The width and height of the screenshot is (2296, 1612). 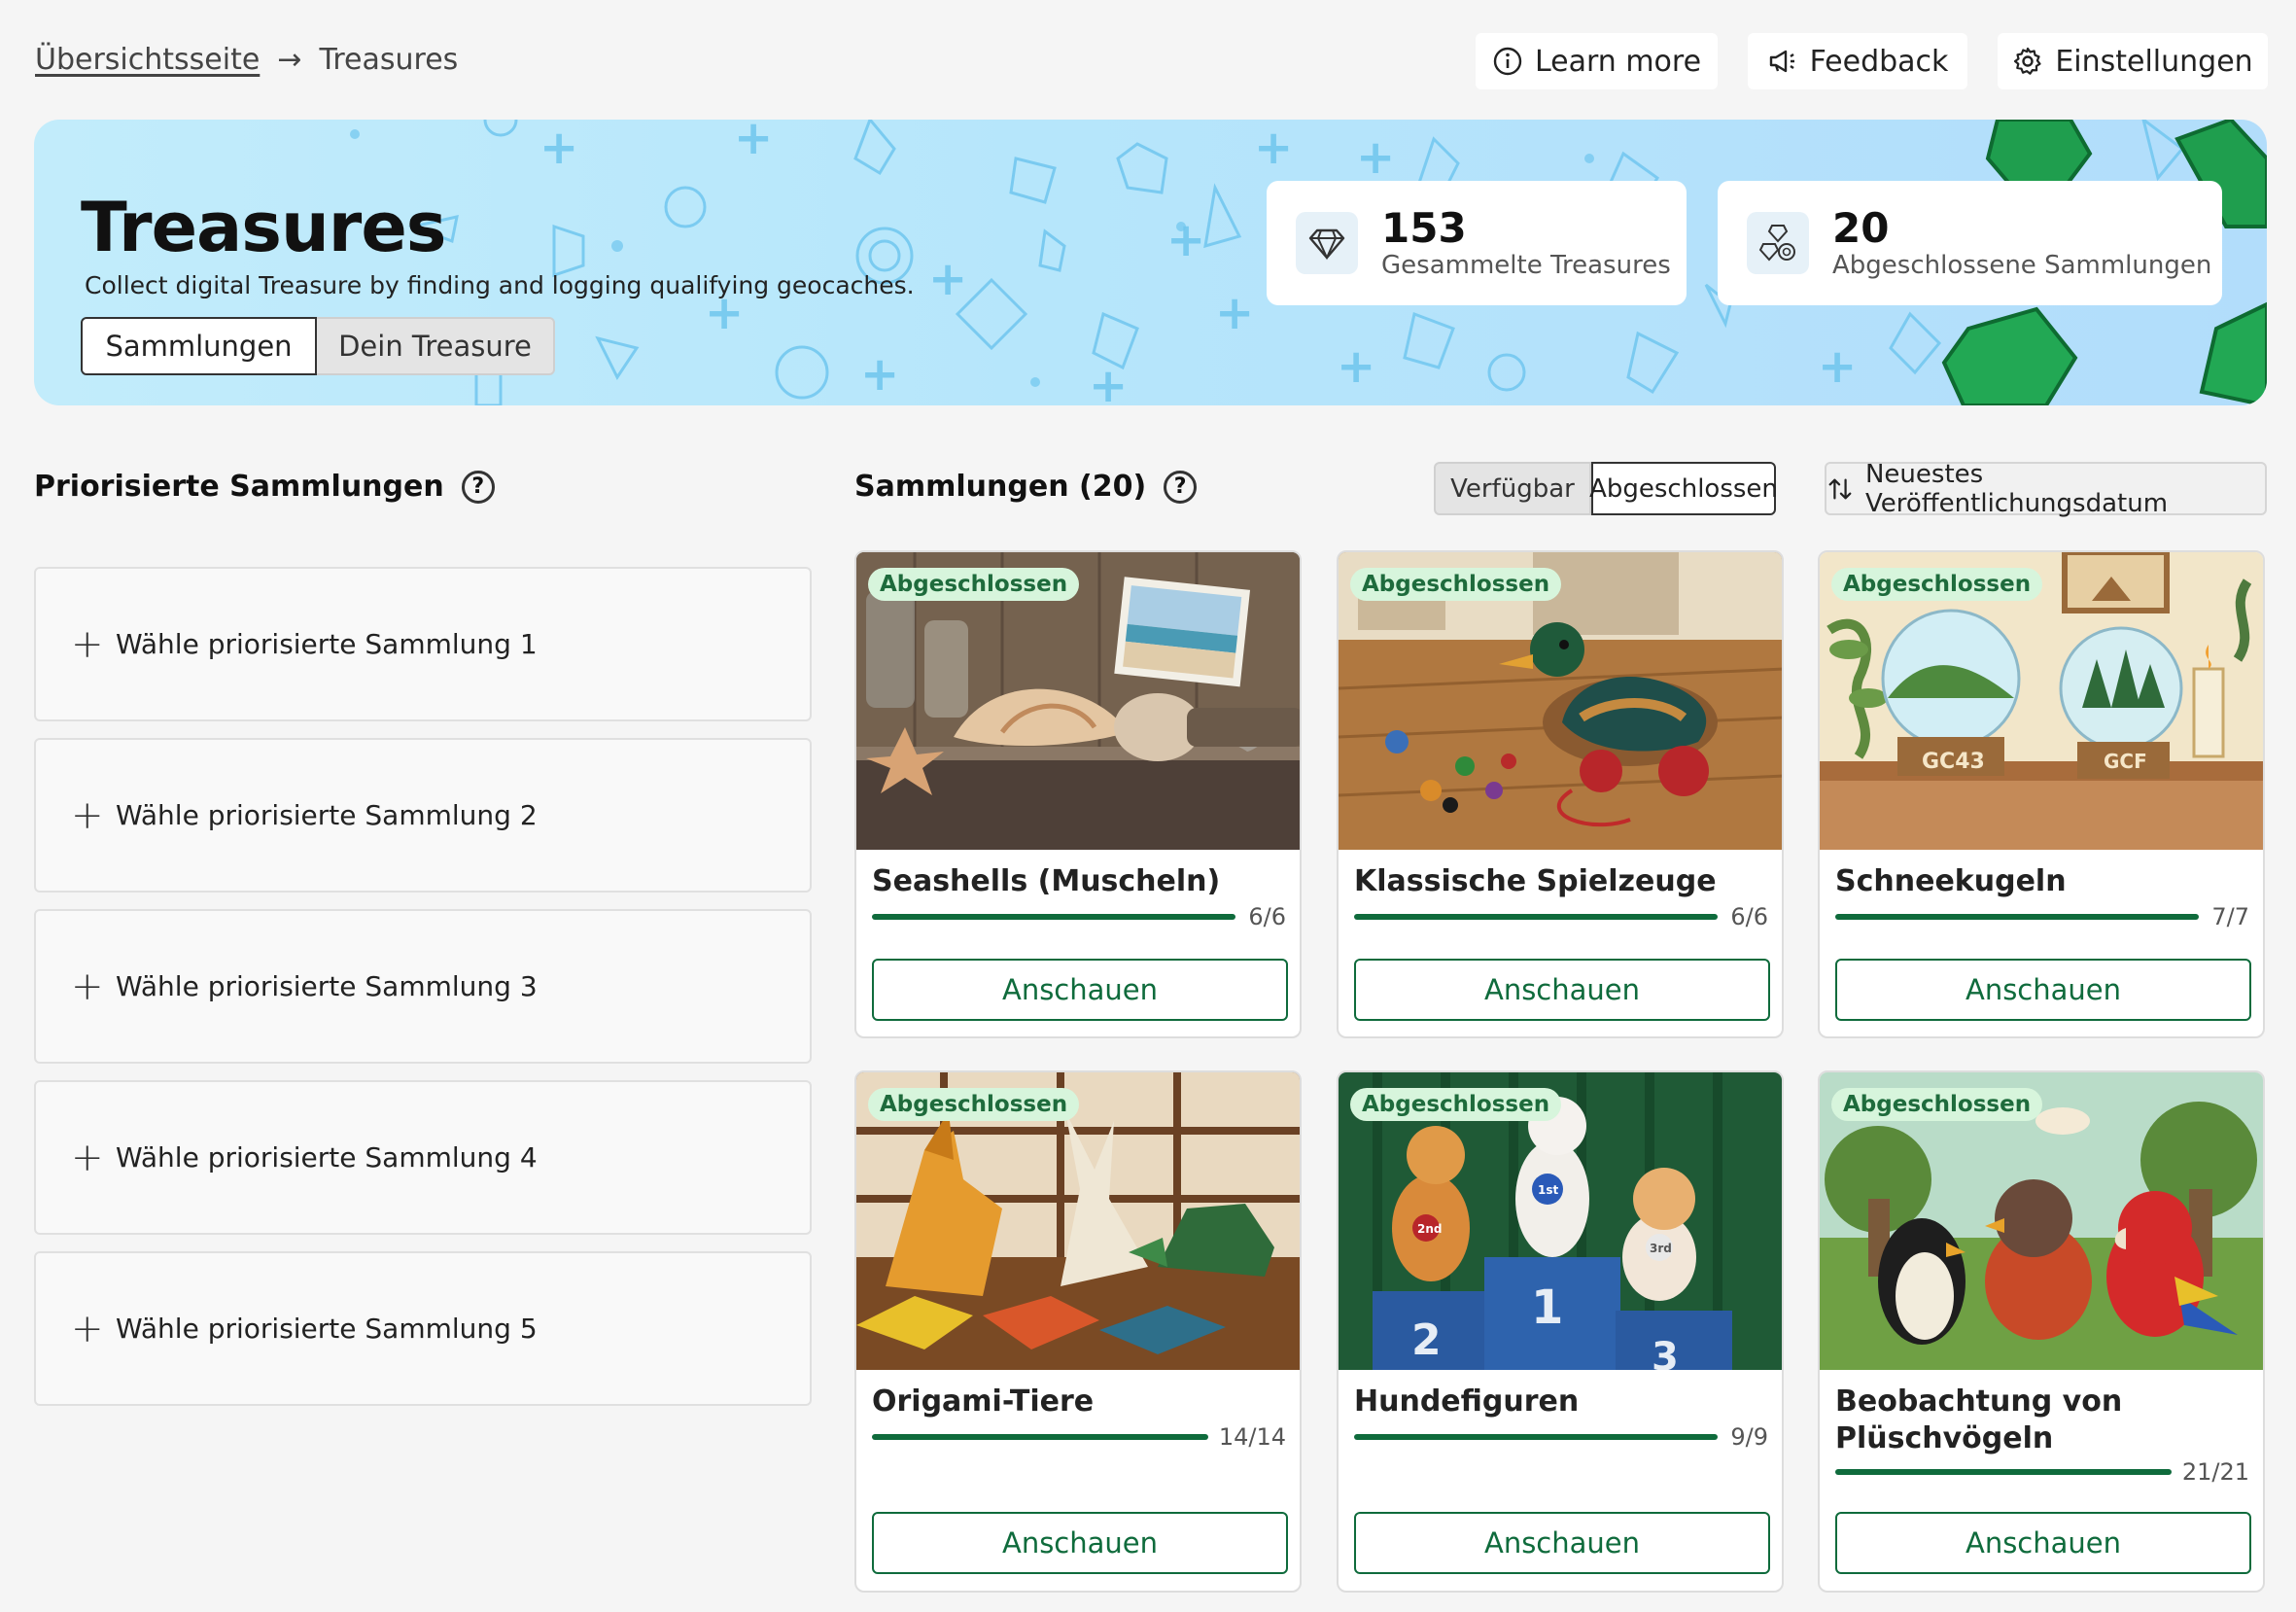 What do you see at coordinates (423, 986) in the screenshot?
I see `priority-slot: + Wähle priorisierte Sammlung 3` at bounding box center [423, 986].